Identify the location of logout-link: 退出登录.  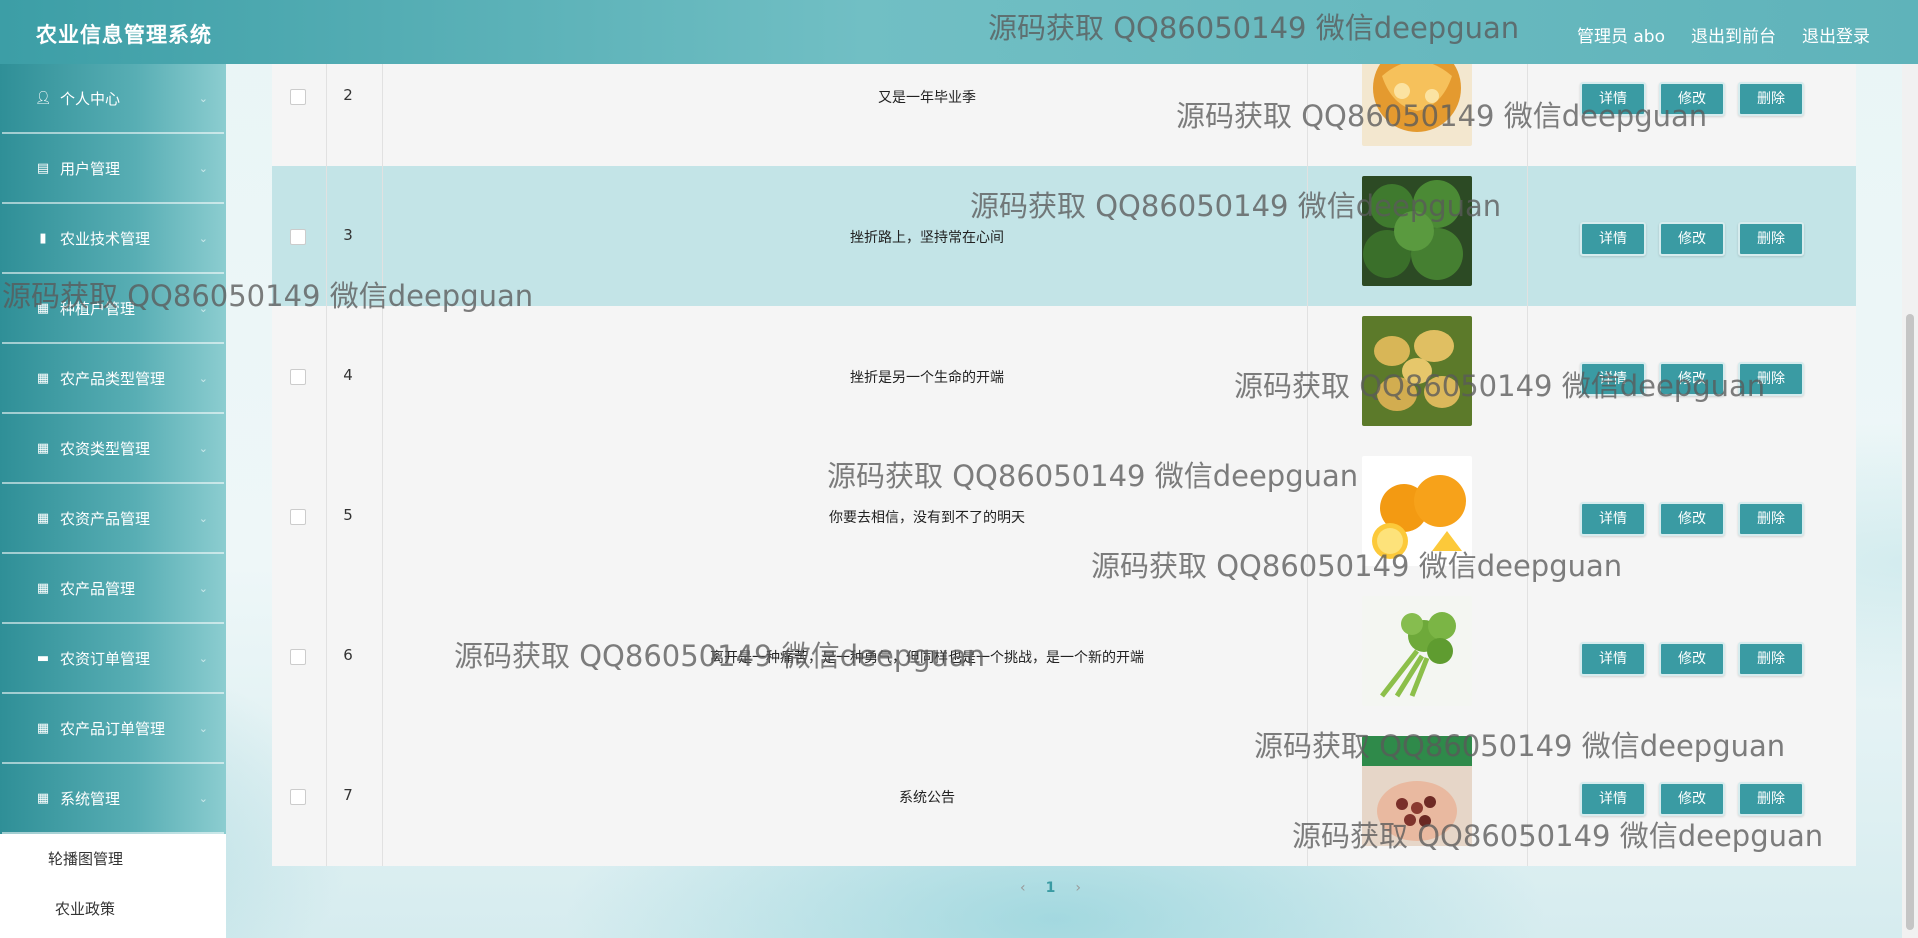
(1836, 34).